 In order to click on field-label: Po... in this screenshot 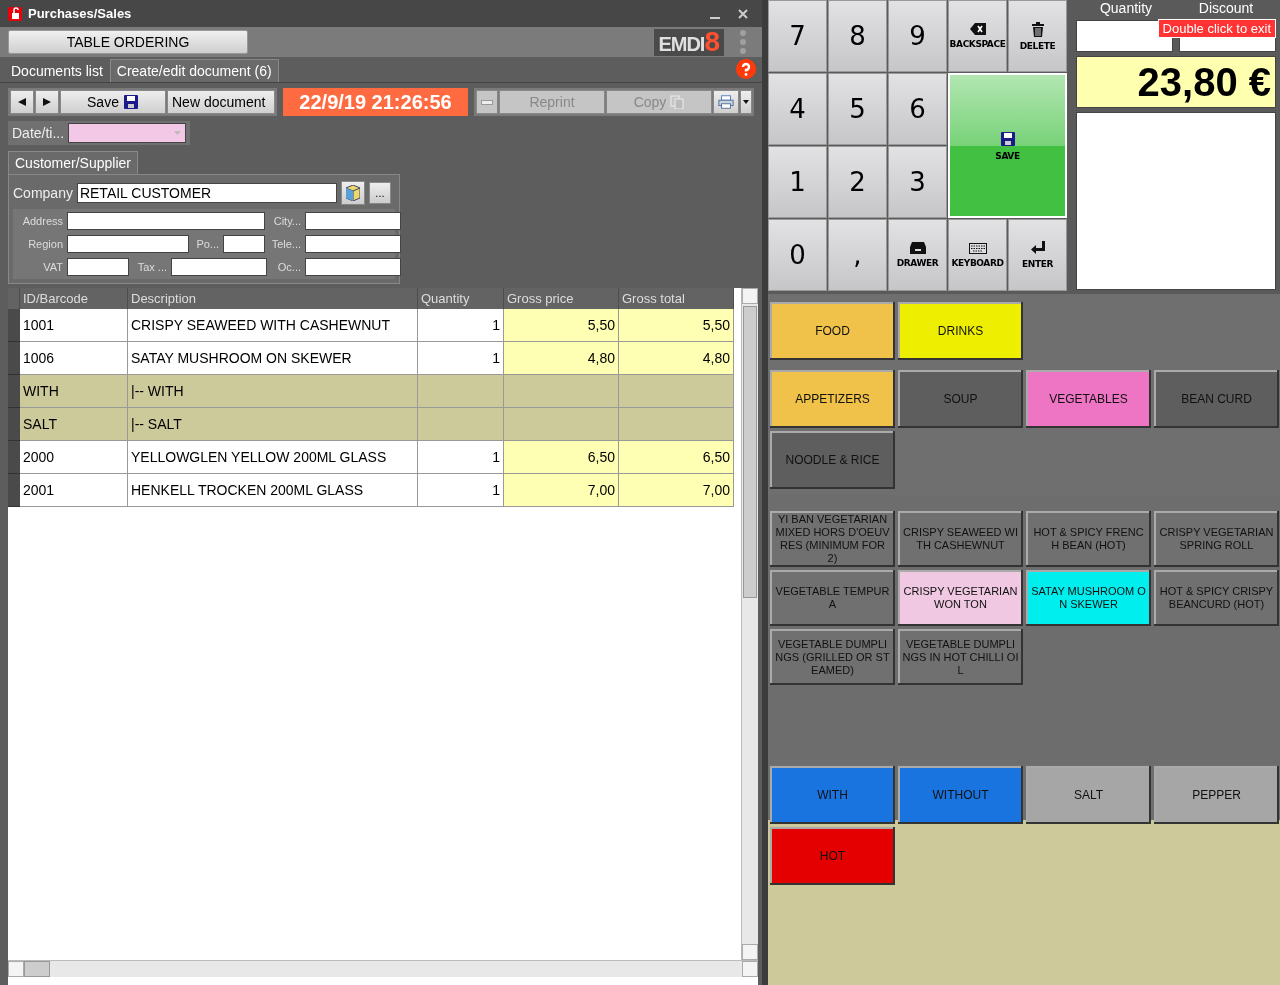, I will do `click(207, 244)`.